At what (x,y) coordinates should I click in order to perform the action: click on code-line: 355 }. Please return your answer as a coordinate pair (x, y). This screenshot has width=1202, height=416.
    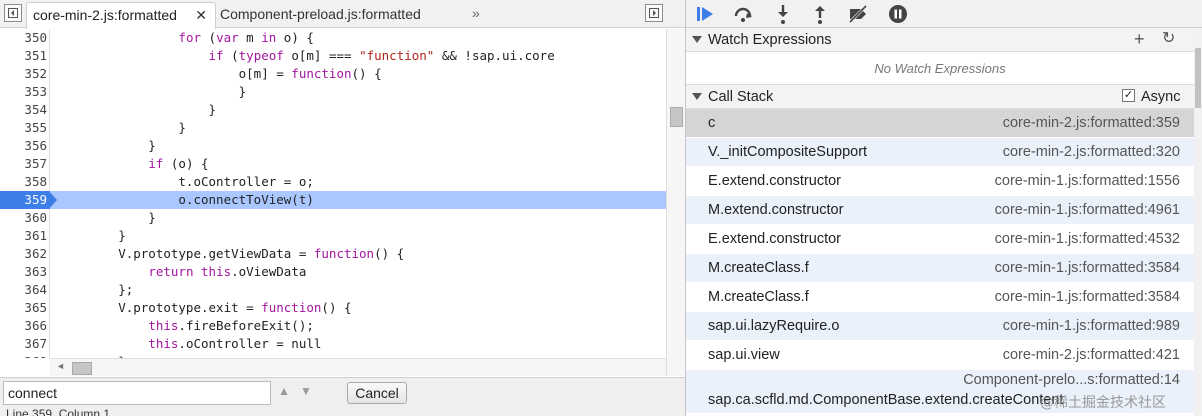
    Looking at the image, I should click on (333, 128).